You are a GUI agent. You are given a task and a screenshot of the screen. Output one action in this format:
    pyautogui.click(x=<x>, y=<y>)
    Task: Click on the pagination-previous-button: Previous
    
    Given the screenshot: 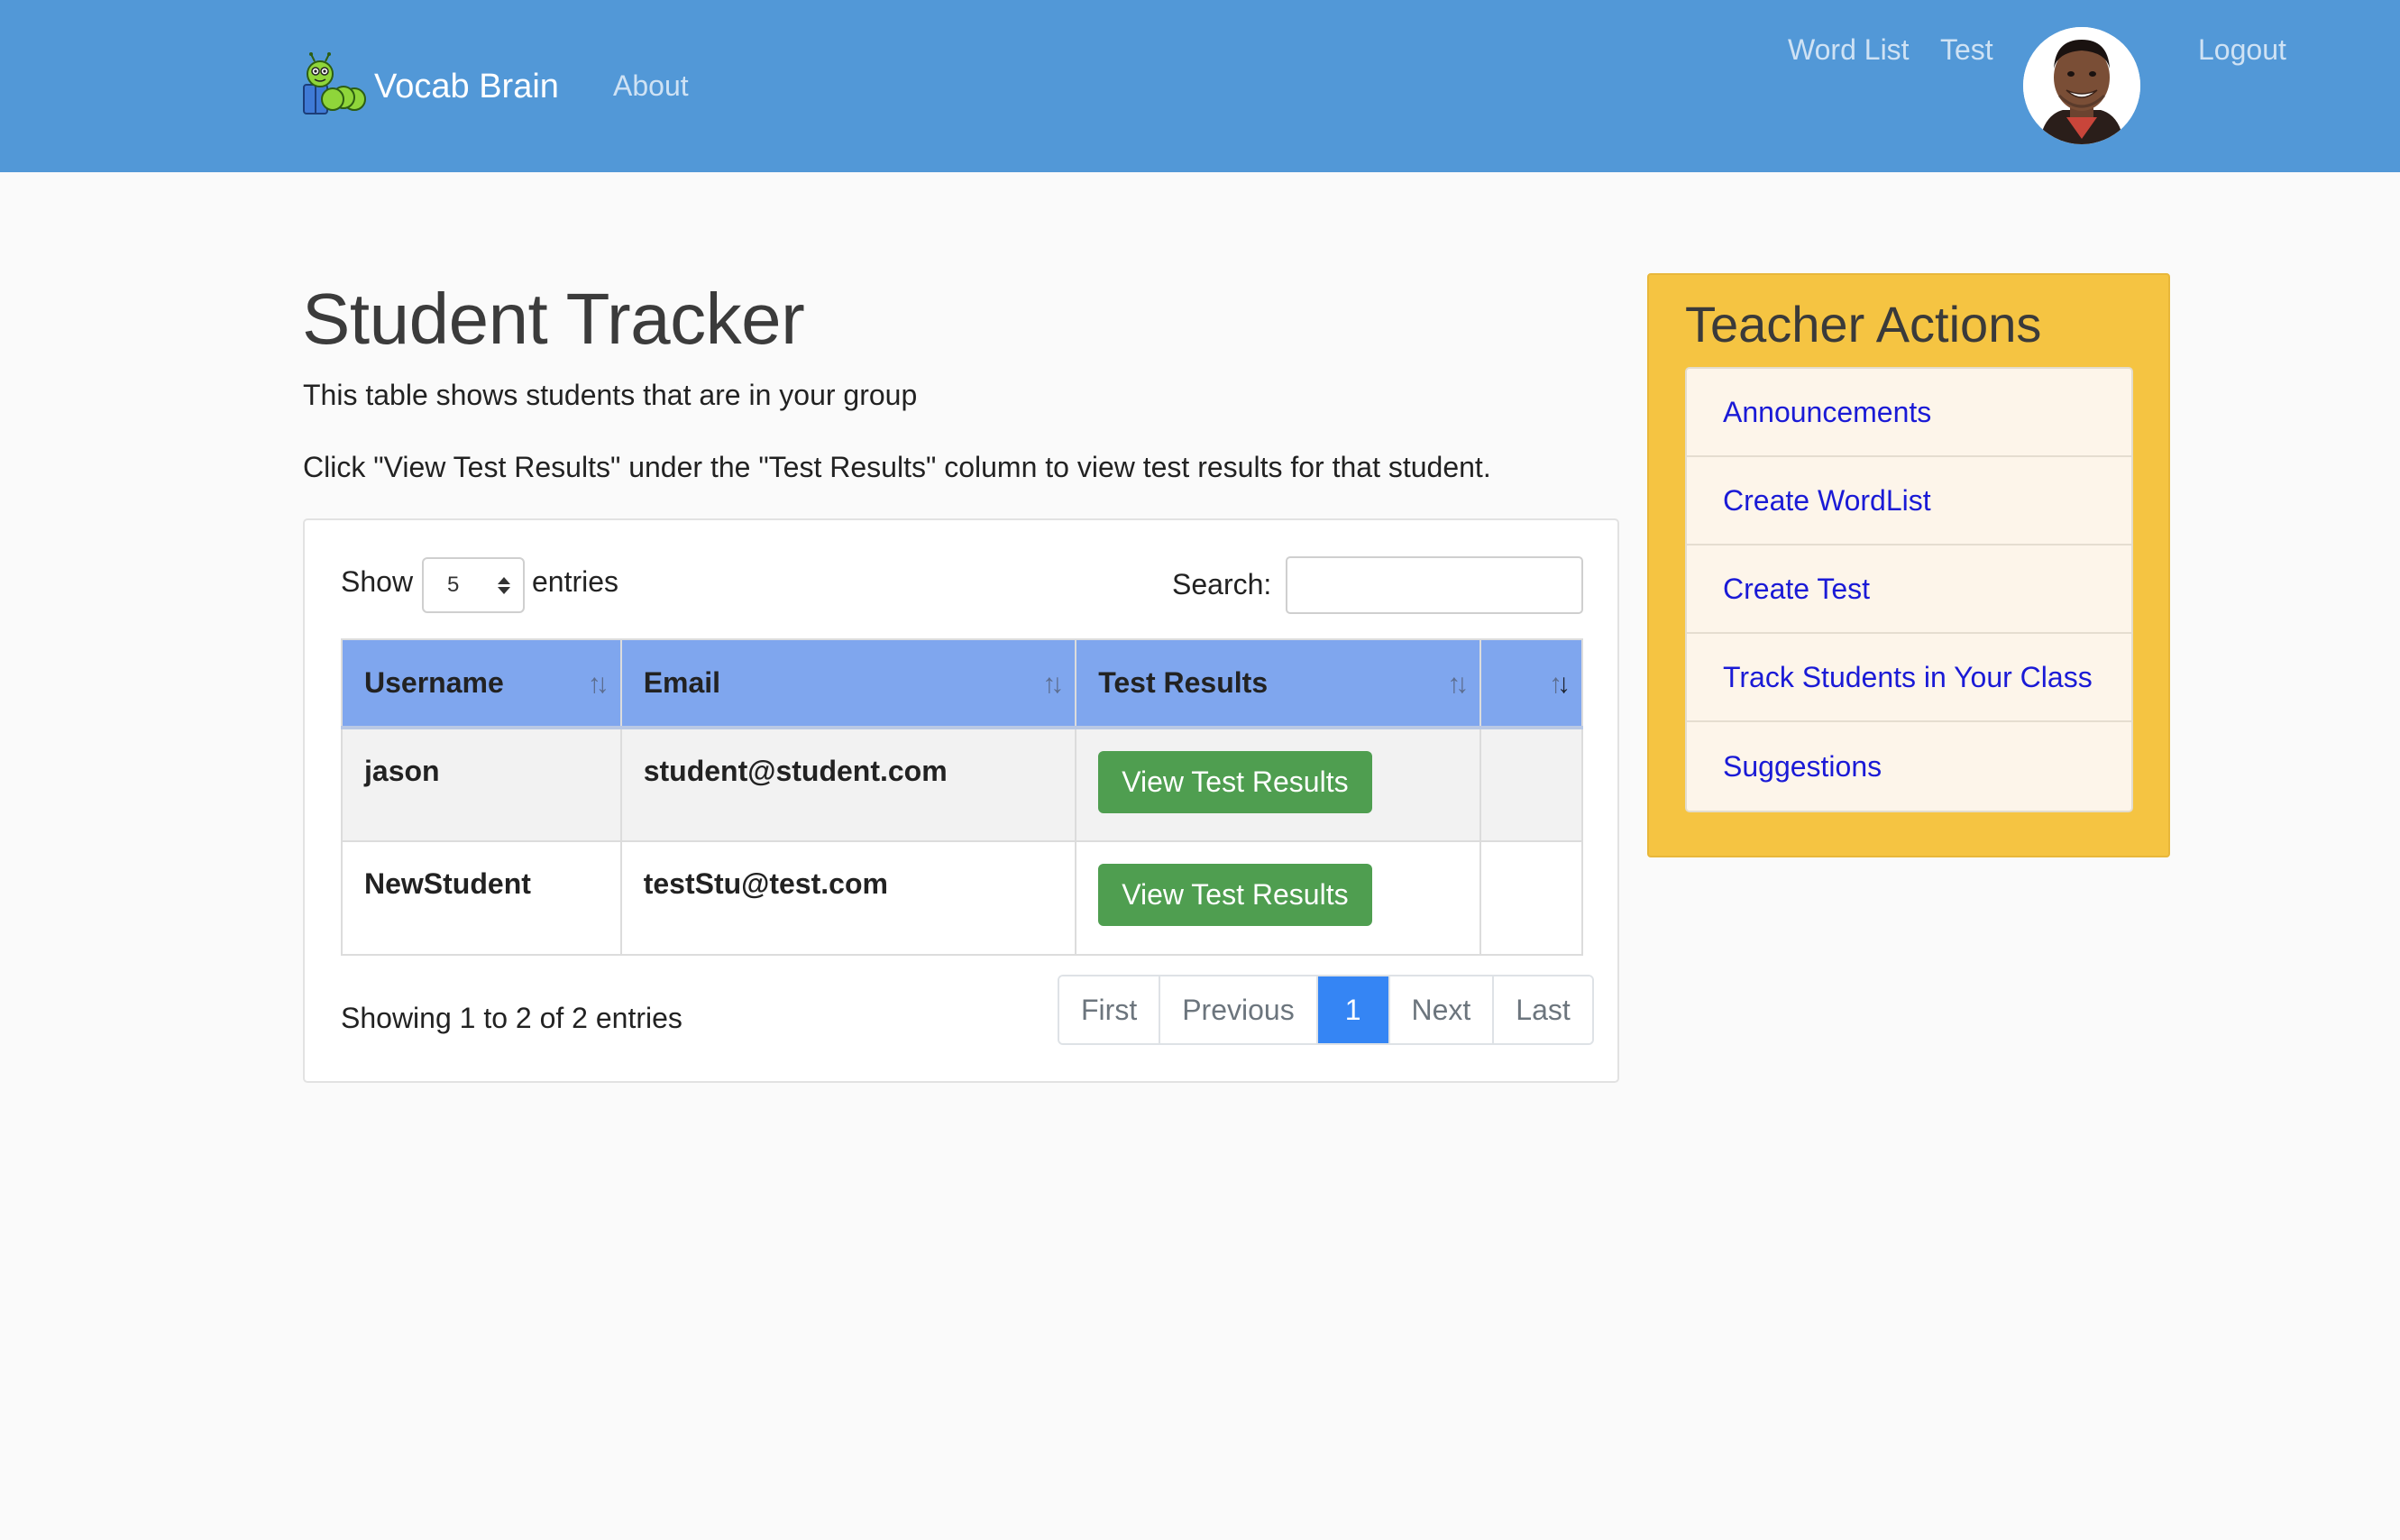 What is the action you would take?
    pyautogui.click(x=1239, y=1010)
    